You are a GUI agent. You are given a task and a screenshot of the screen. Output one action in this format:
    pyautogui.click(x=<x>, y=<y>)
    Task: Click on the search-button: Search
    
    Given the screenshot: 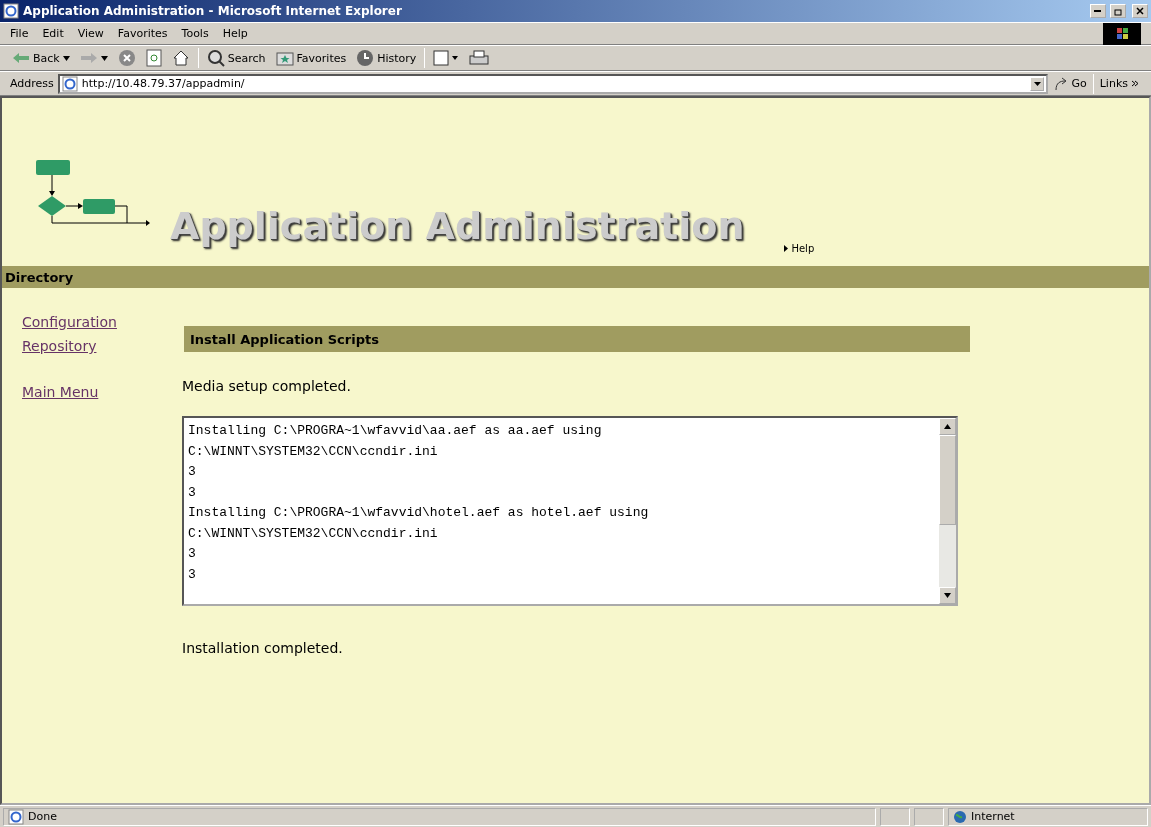 What is the action you would take?
    pyautogui.click(x=236, y=58)
    